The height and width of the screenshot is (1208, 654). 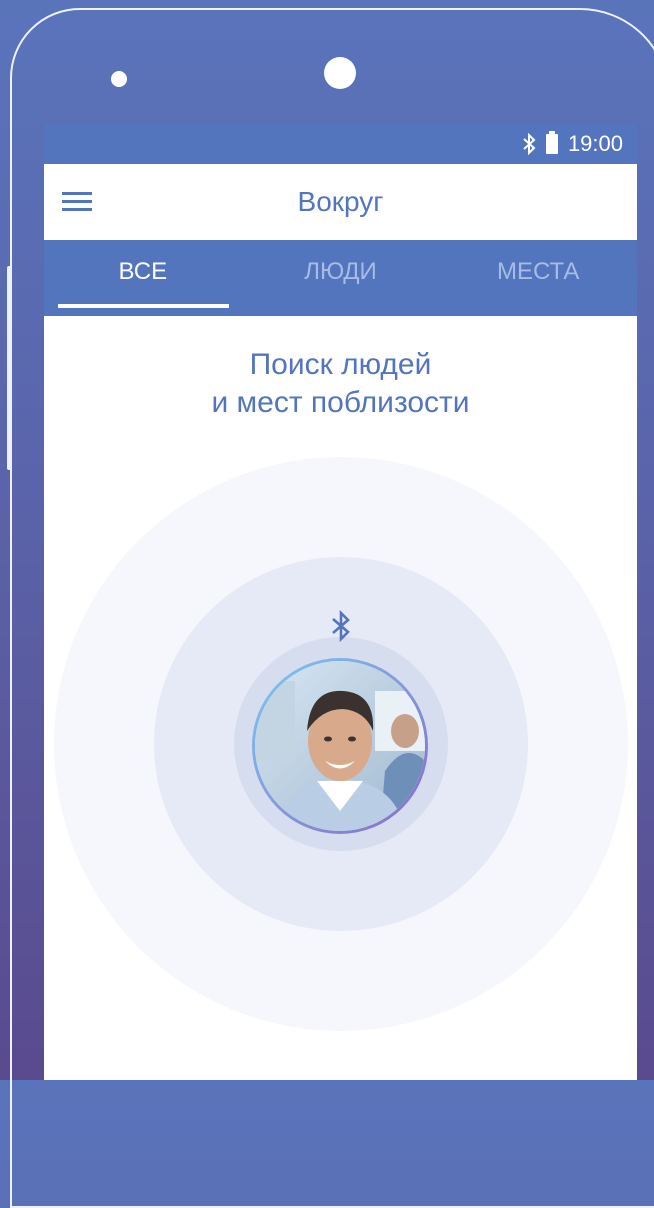 What do you see at coordinates (9, 368) in the screenshot?
I see `phone-side-button` at bounding box center [9, 368].